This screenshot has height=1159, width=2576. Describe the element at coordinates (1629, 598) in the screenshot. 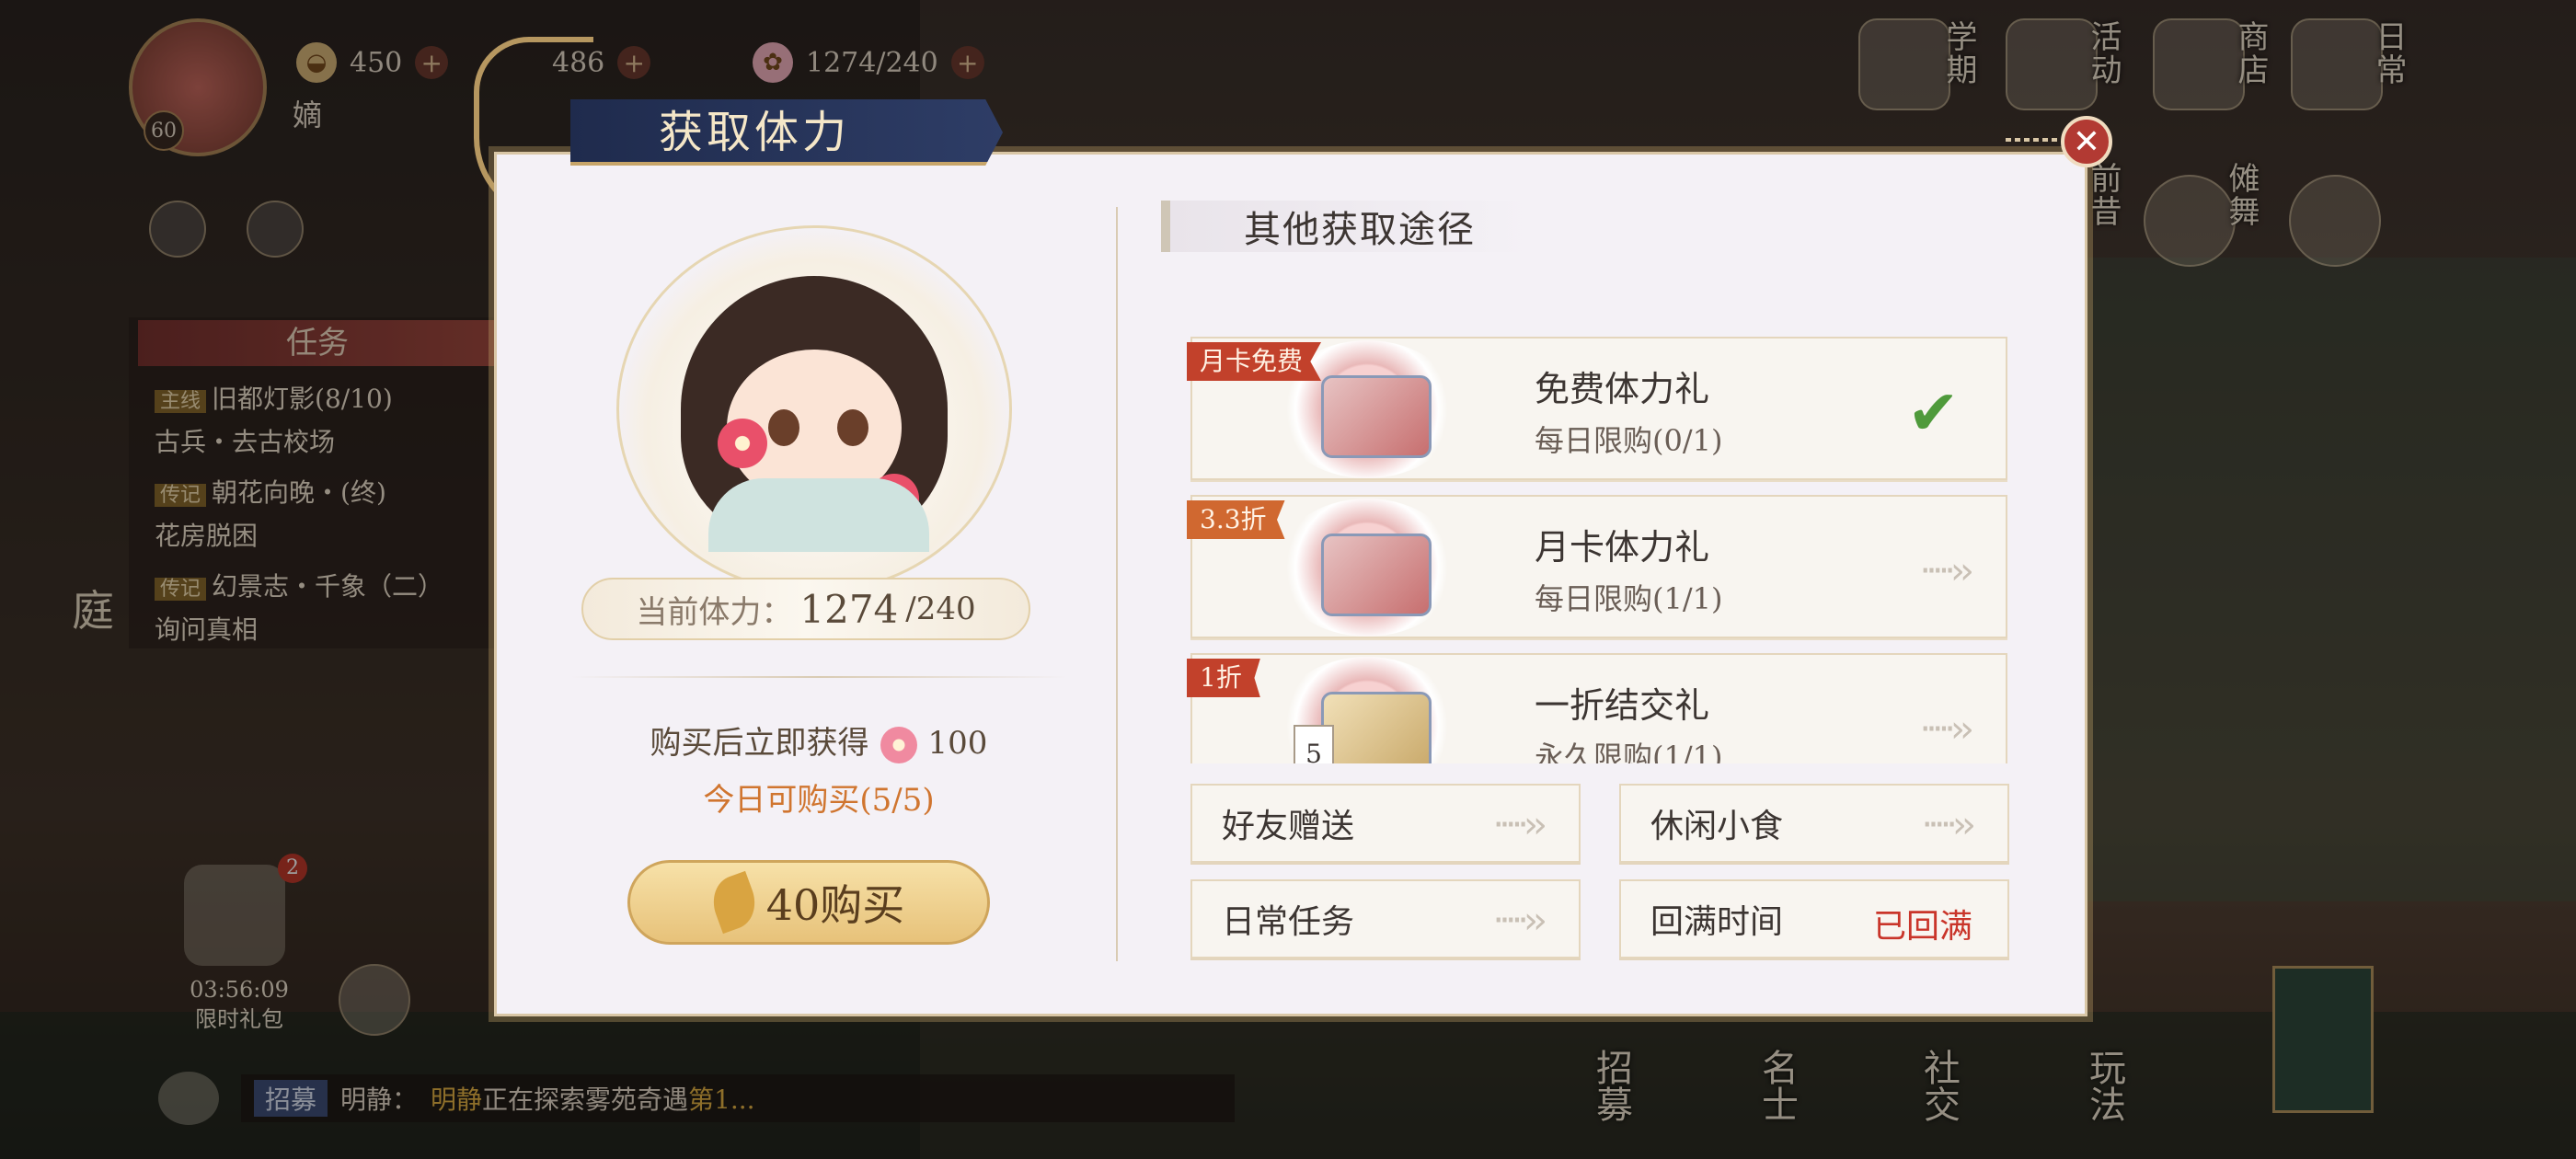

I see `offer-limit: 每日限购(1/1)` at that location.